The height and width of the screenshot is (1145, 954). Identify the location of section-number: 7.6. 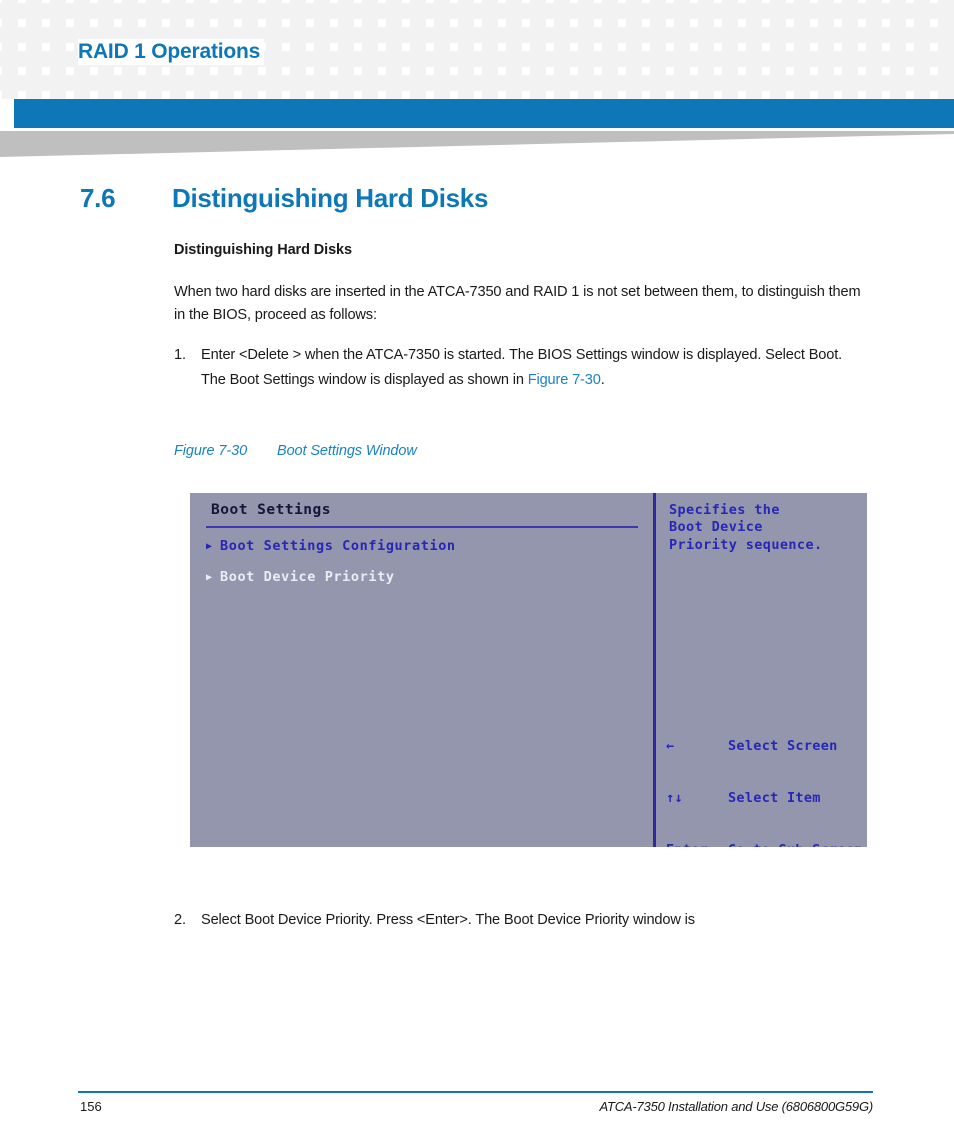
(98, 198).